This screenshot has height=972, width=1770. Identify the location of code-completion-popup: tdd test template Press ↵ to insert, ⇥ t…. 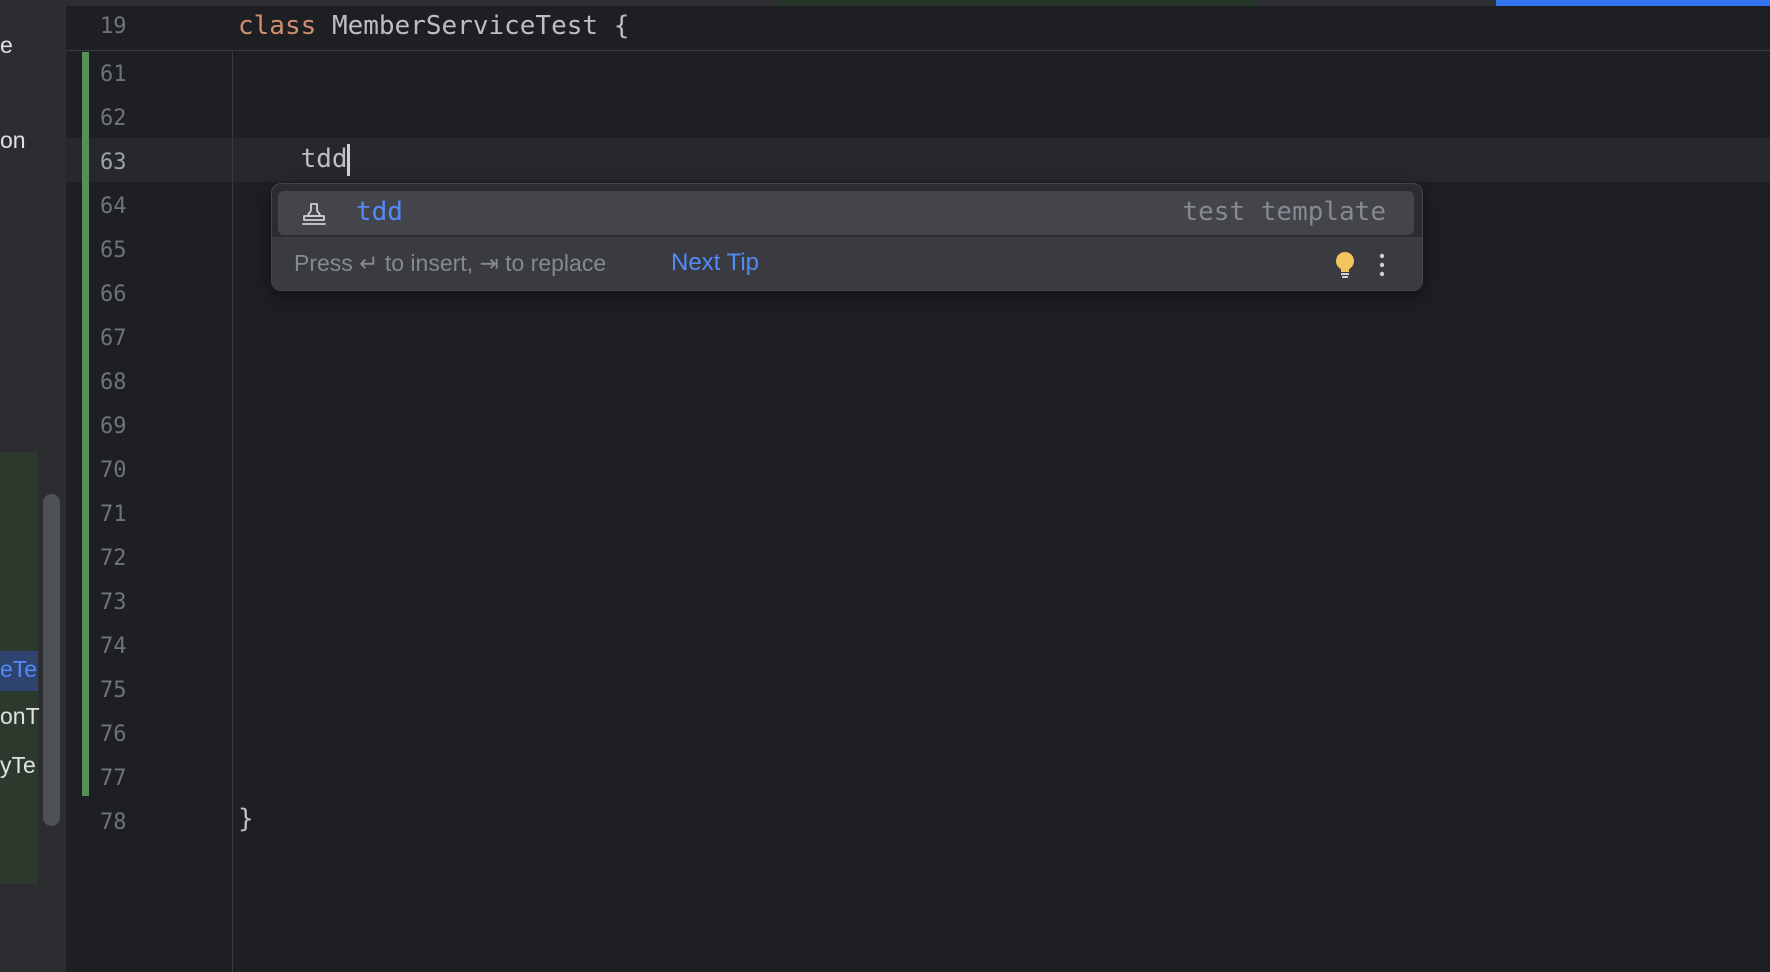
(847, 237).